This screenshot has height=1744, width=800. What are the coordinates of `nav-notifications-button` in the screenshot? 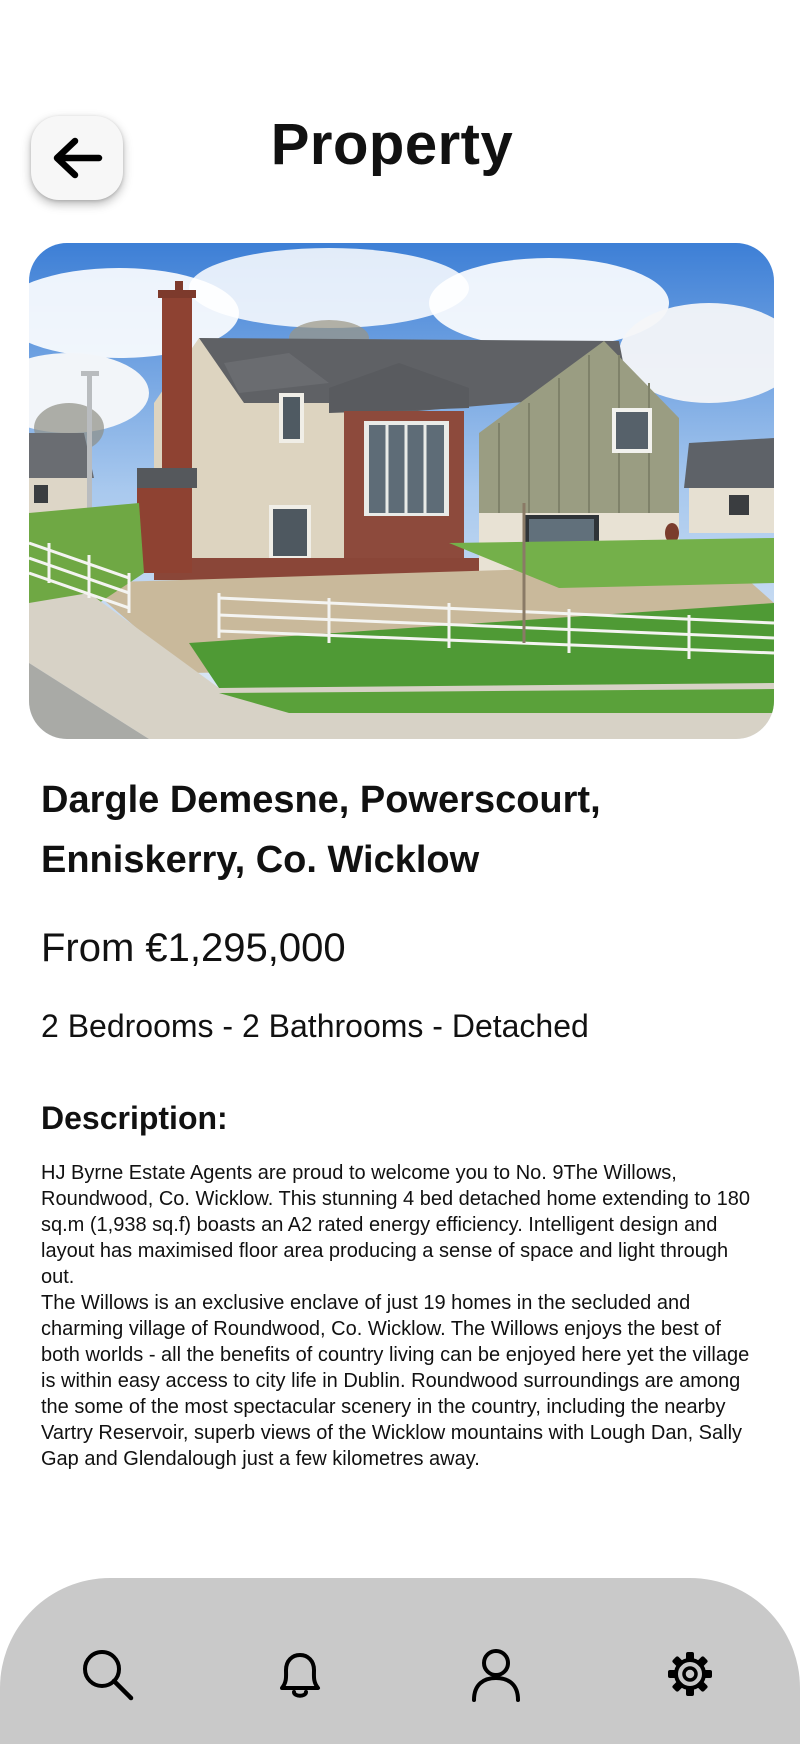 It's located at (300, 1674).